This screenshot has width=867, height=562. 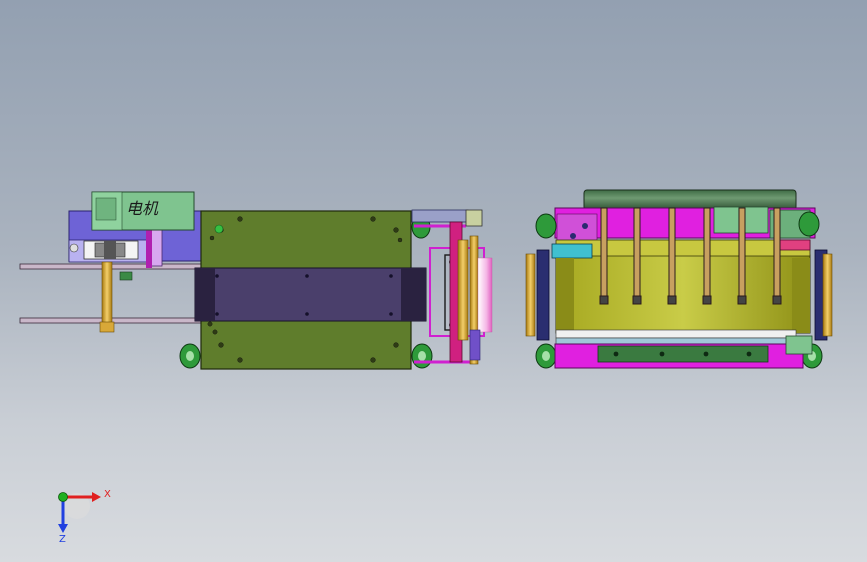 I want to click on drive-shaft, so click(x=107, y=295).